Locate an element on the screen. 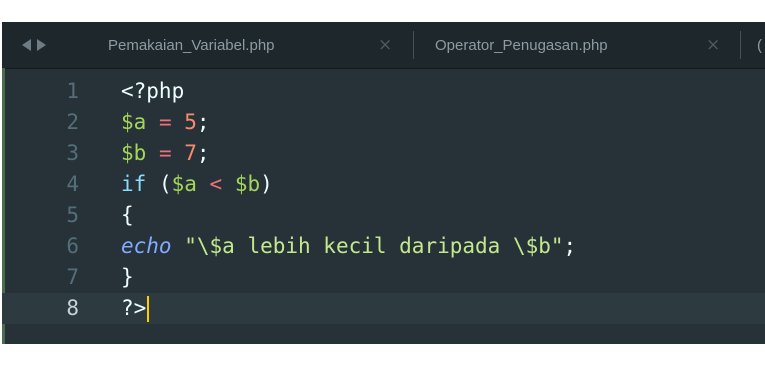  code-text: if ($a < $b) is located at coordinates (197, 184).